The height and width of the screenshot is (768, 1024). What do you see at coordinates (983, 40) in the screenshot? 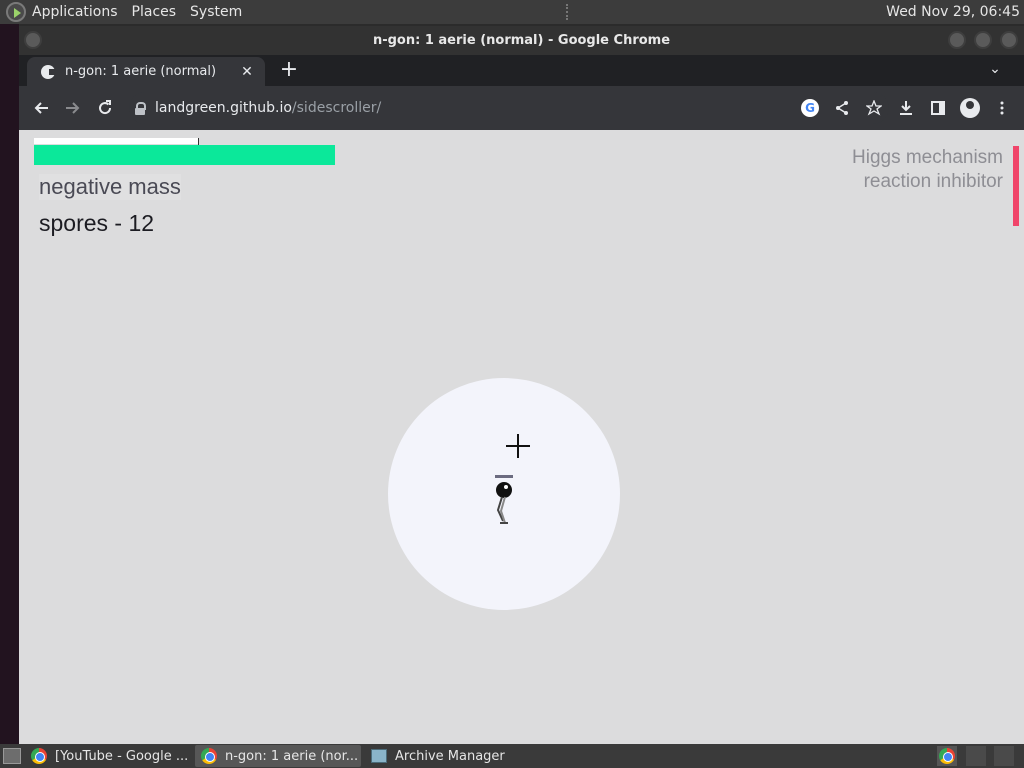
I see `maximize-button` at bounding box center [983, 40].